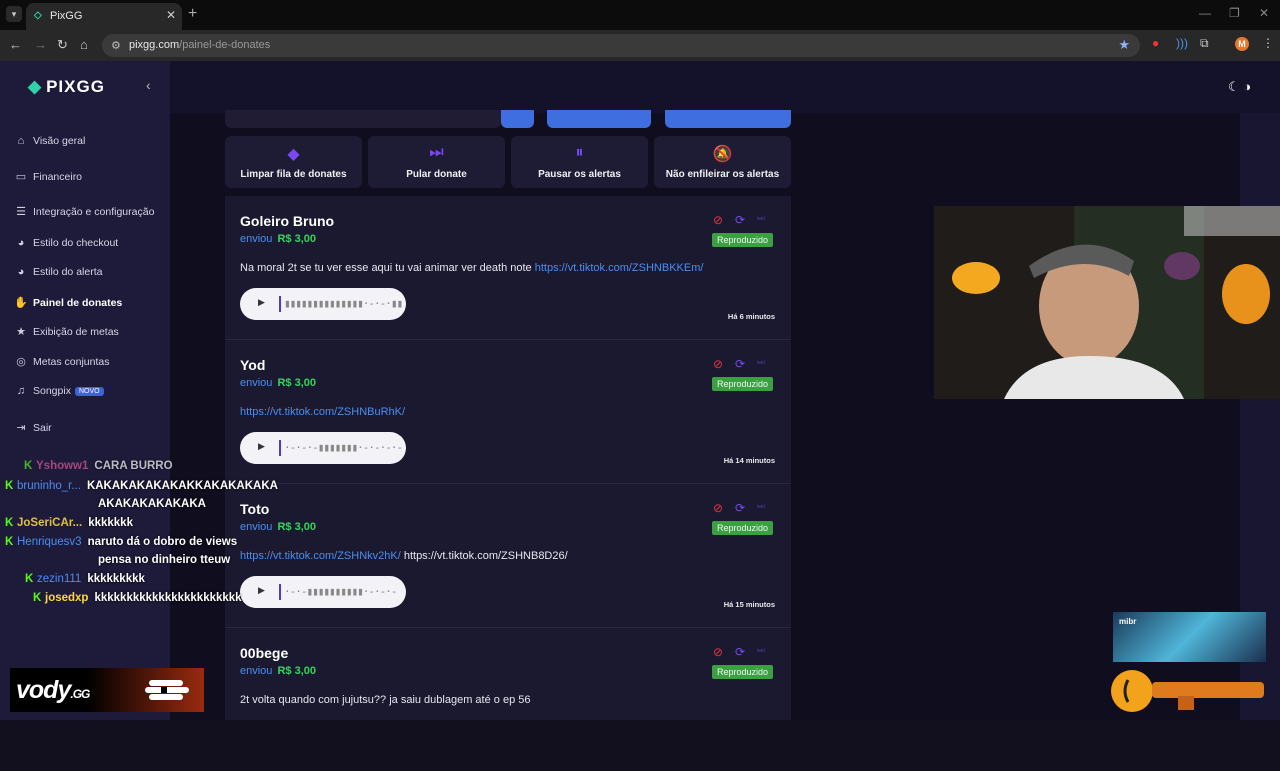 This screenshot has width=1280, height=771. I want to click on sidebar-item-estilo-alerta: ◕ Estilo do alerta, so click(58, 272).